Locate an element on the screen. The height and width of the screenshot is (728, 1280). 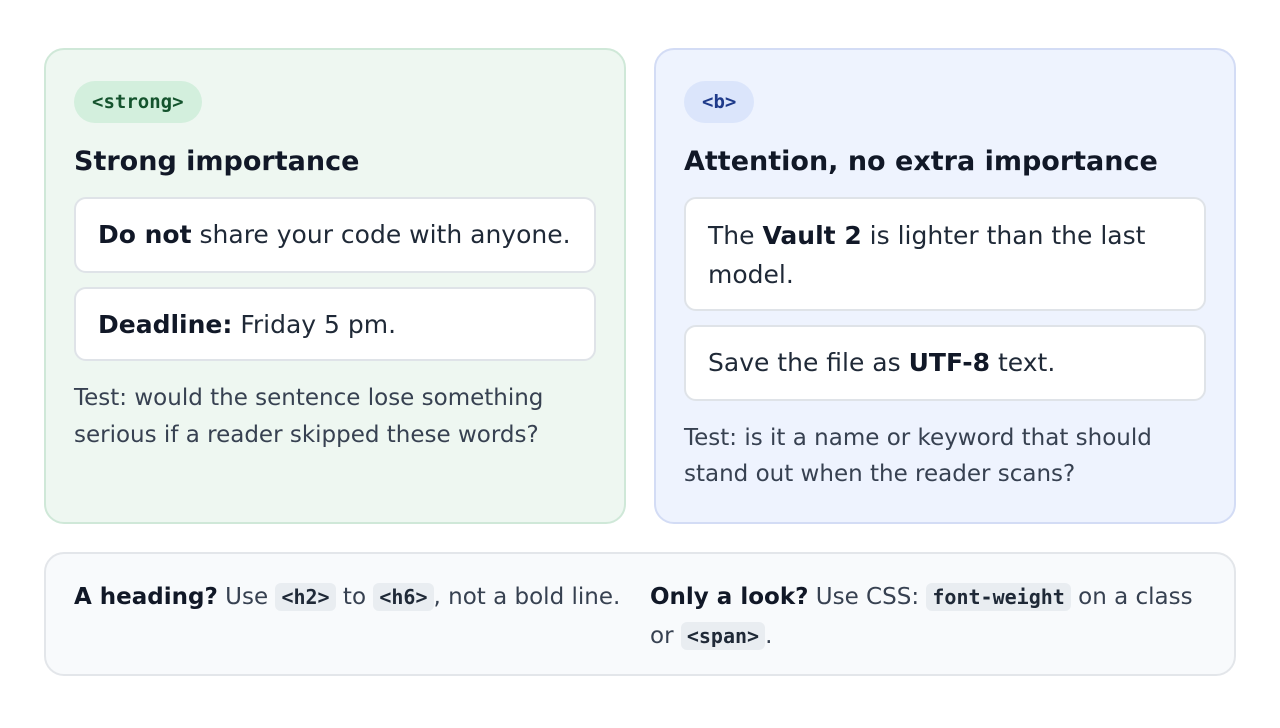
span-code: <span> is located at coordinates (723, 636).